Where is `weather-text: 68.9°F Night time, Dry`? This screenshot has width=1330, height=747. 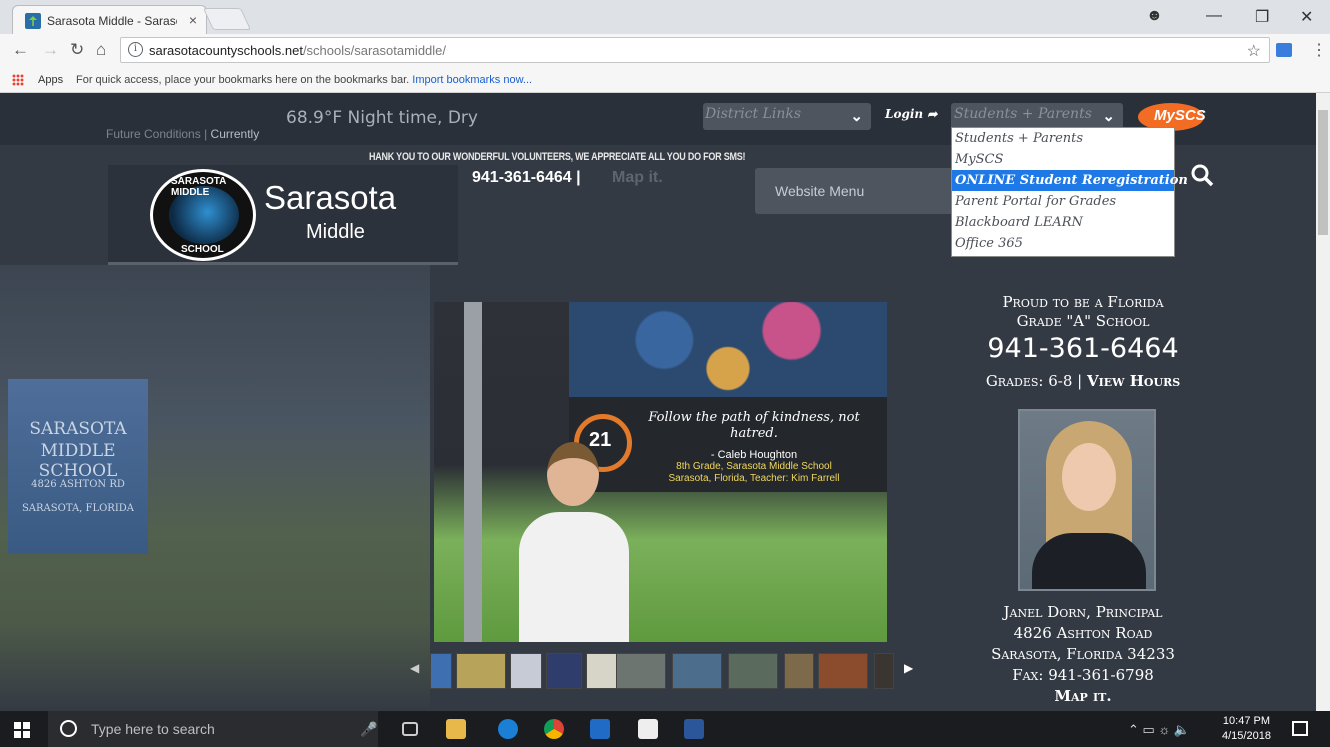 weather-text: 68.9°F Night time, Dry is located at coordinates (382, 118).